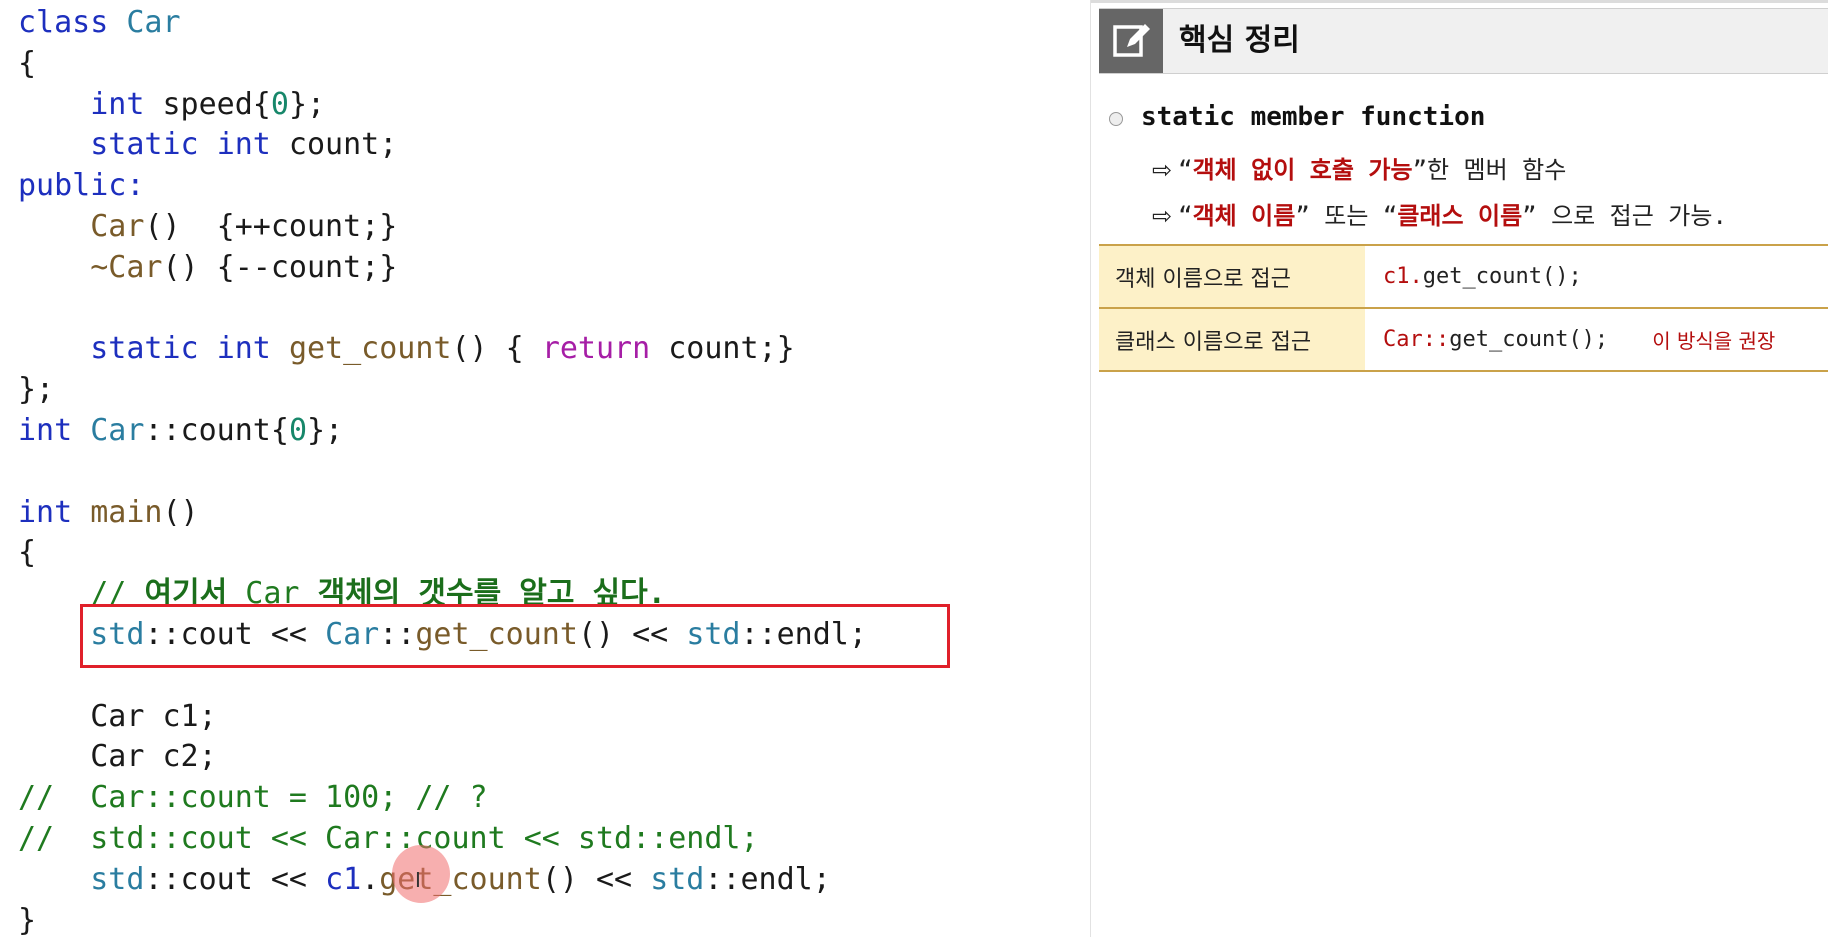  Describe the element at coordinates (117, 716) in the screenshot. I see `code-token: Car c1;` at that location.